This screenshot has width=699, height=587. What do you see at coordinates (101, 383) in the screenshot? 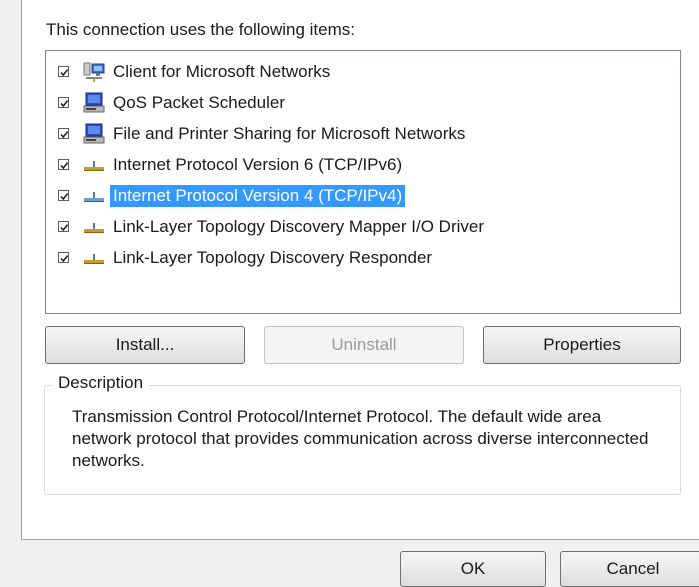
I see `description-title: Description` at bounding box center [101, 383].